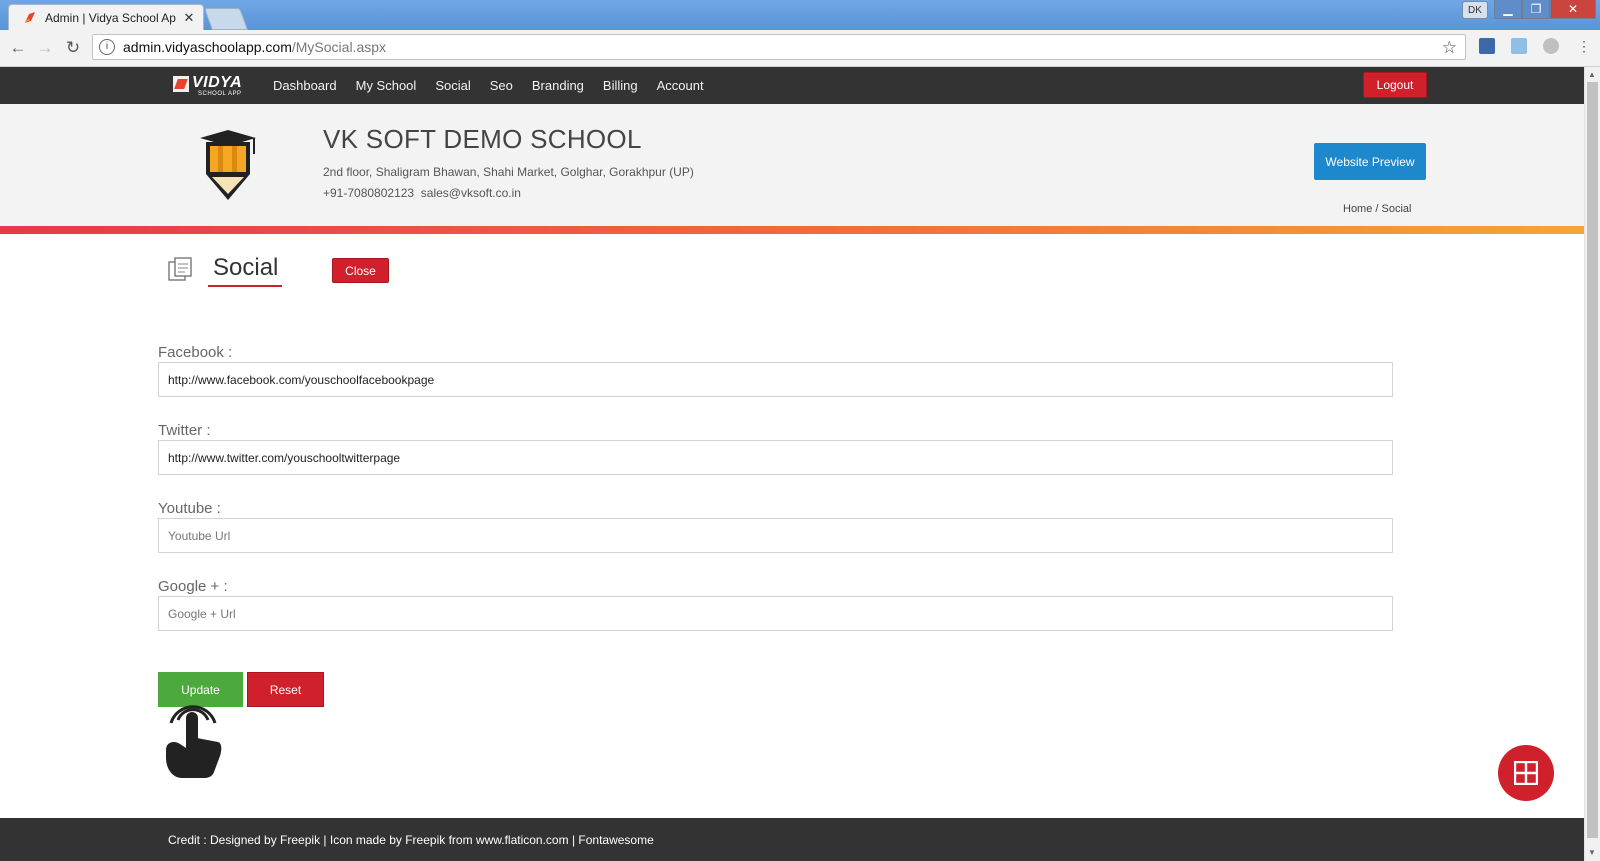  I want to click on close-button: Close, so click(360, 270).